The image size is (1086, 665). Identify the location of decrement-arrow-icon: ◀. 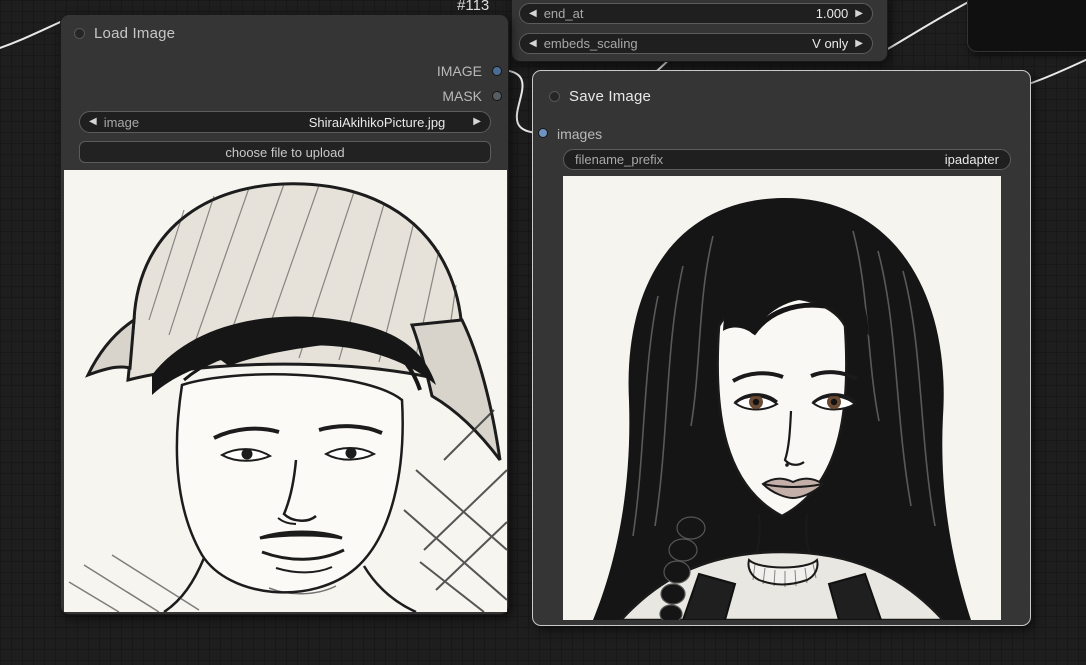
(533, 13).